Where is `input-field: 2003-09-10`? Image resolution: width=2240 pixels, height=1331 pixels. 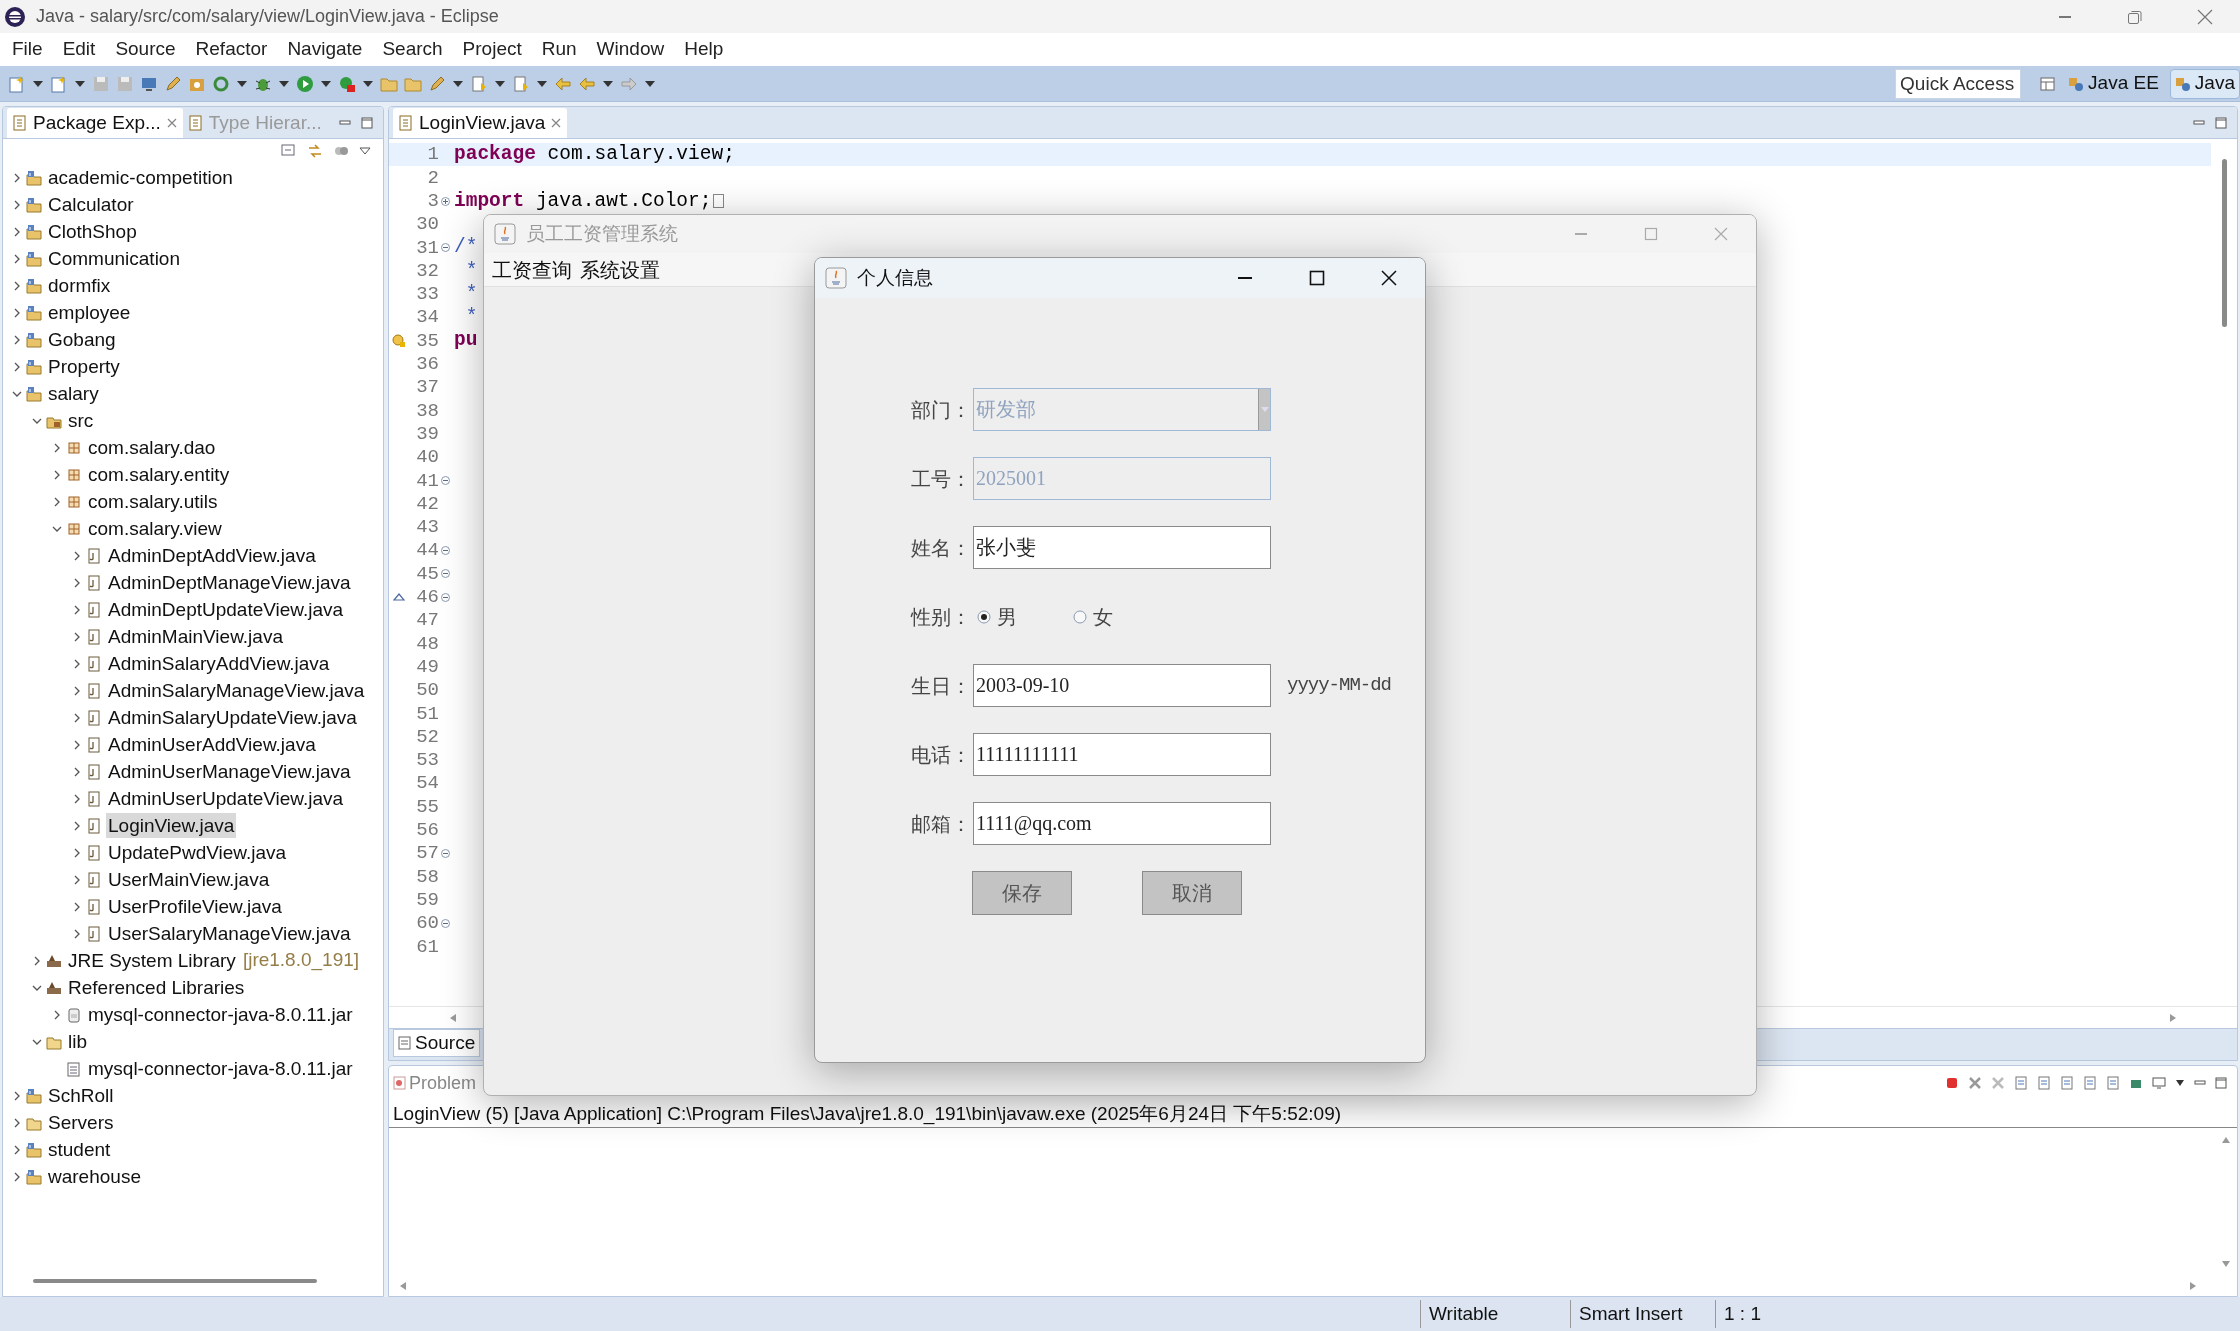
input-field: 2003-09-10 is located at coordinates (1122, 685).